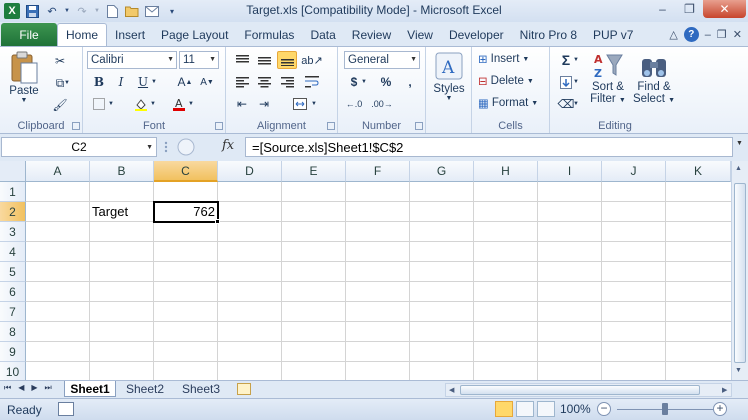 Image resolution: width=748 pixels, height=420 pixels. What do you see at coordinates (264, 60) in the screenshot?
I see `align-middle-icon` at bounding box center [264, 60].